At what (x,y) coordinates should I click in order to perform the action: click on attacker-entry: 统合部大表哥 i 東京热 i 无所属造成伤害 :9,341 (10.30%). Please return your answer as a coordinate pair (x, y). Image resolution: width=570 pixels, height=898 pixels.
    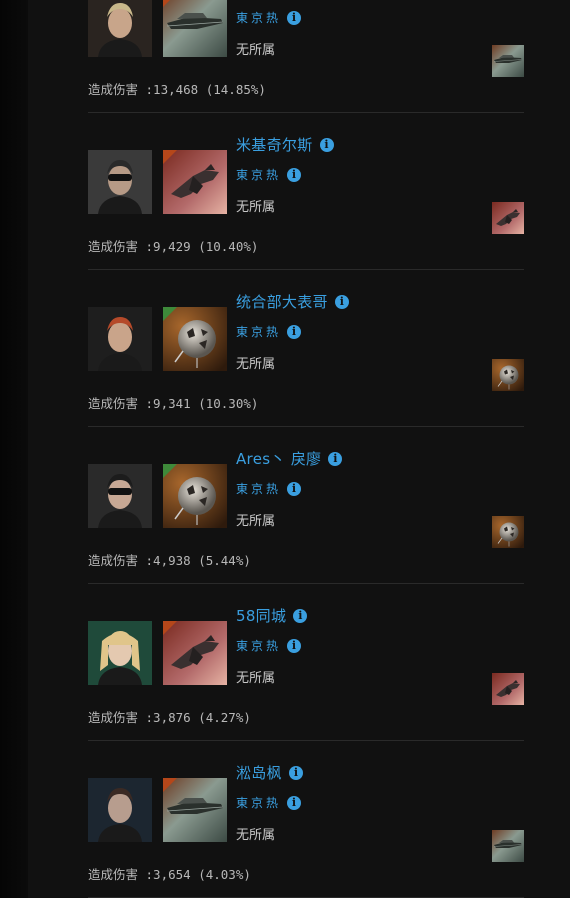
    Looking at the image, I should click on (306, 348).